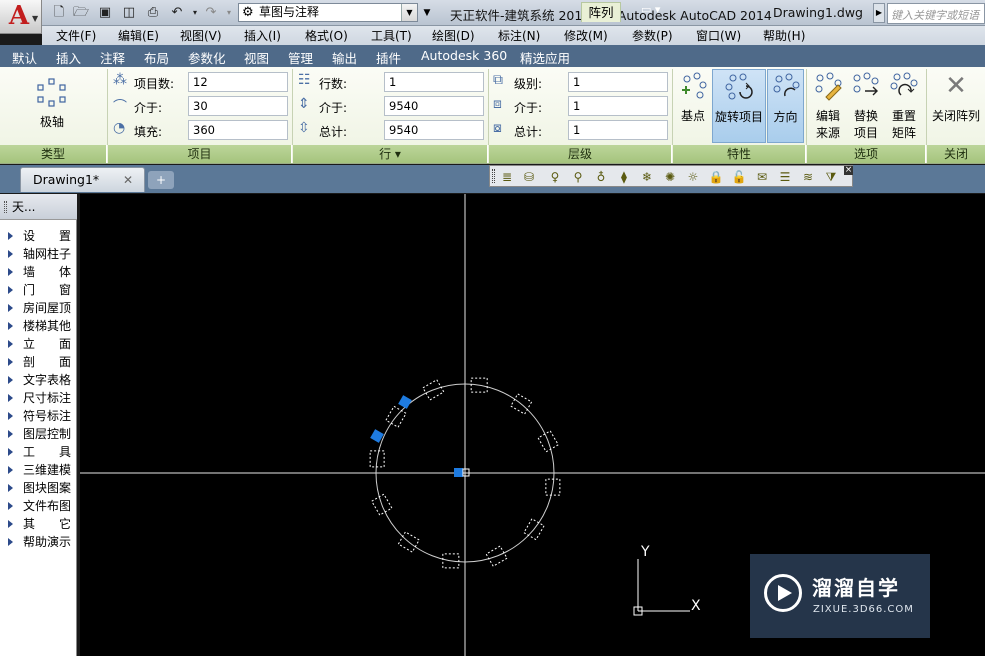 The image size is (985, 656). What do you see at coordinates (211, 13) in the screenshot?
I see `redo-icon: ↷` at bounding box center [211, 13].